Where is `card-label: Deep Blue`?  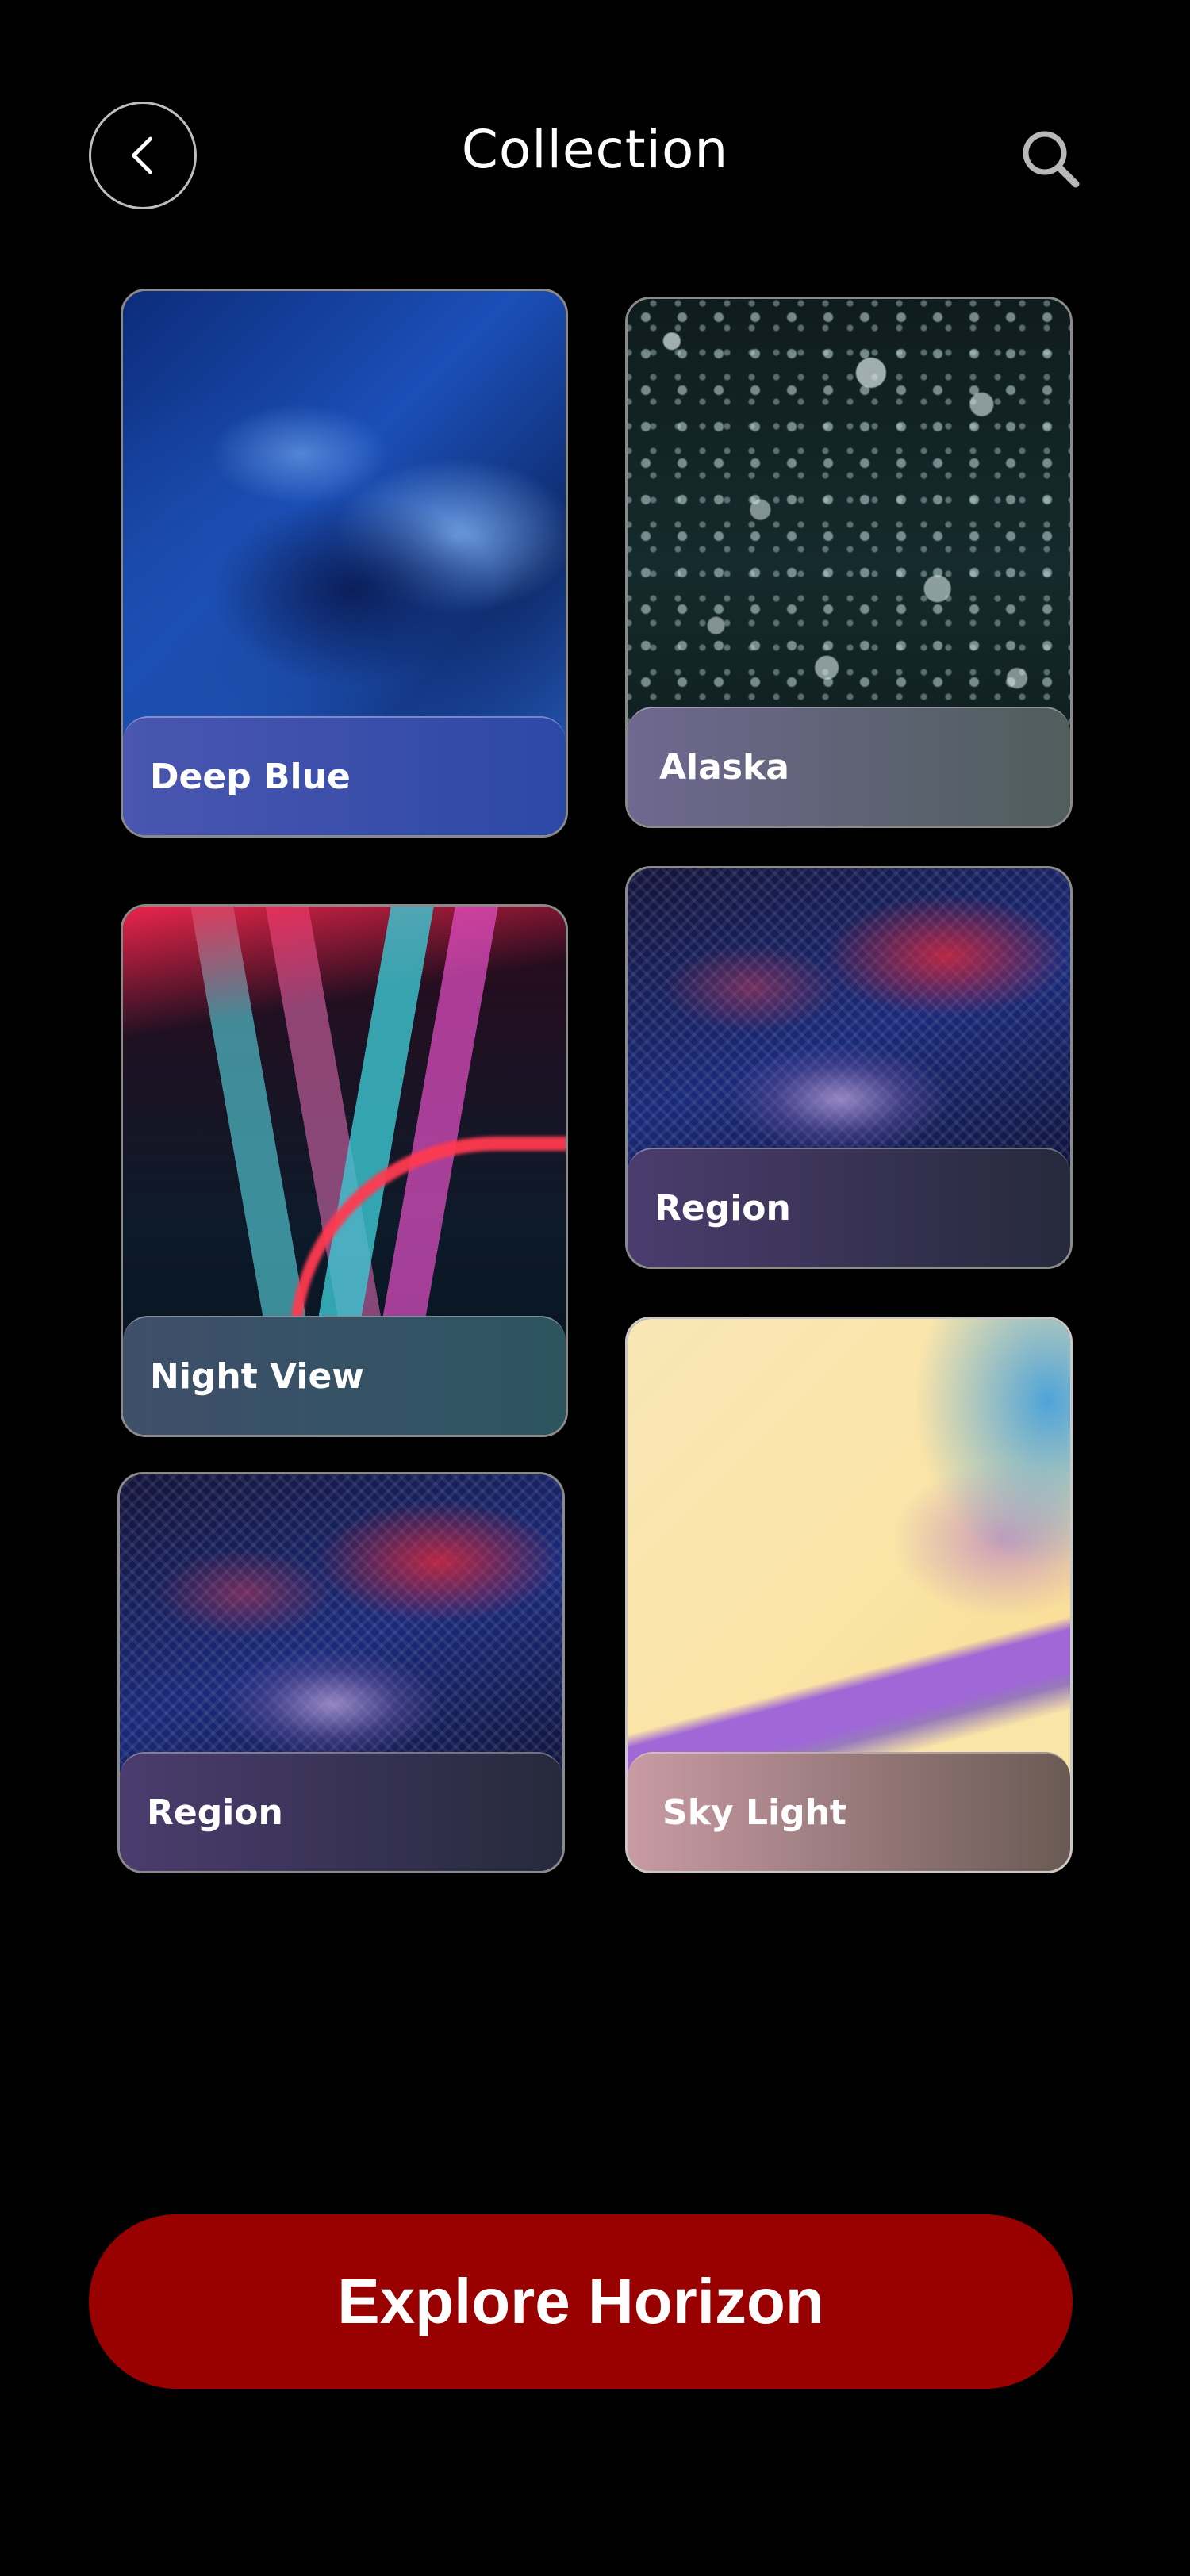 card-label: Deep Blue is located at coordinates (344, 776).